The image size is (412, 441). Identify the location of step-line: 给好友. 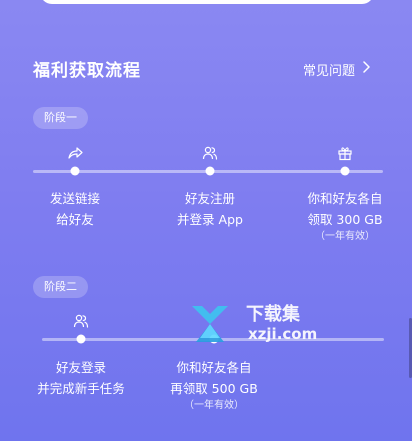
(75, 219).